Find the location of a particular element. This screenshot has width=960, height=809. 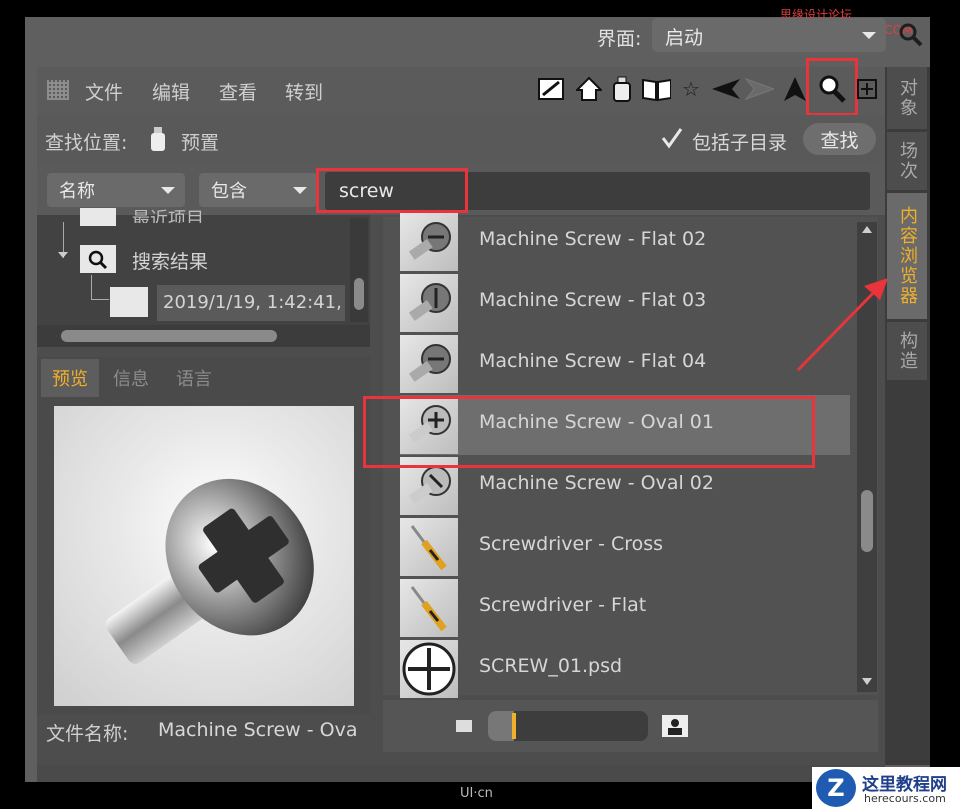

item-label: Machine Screw - Oval 02 is located at coordinates (596, 483).